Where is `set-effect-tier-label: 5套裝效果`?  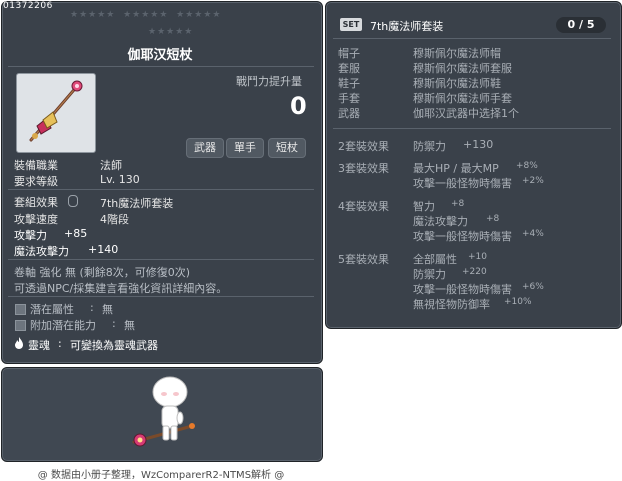 set-effect-tier-label: 5套裝效果 is located at coordinates (363, 259).